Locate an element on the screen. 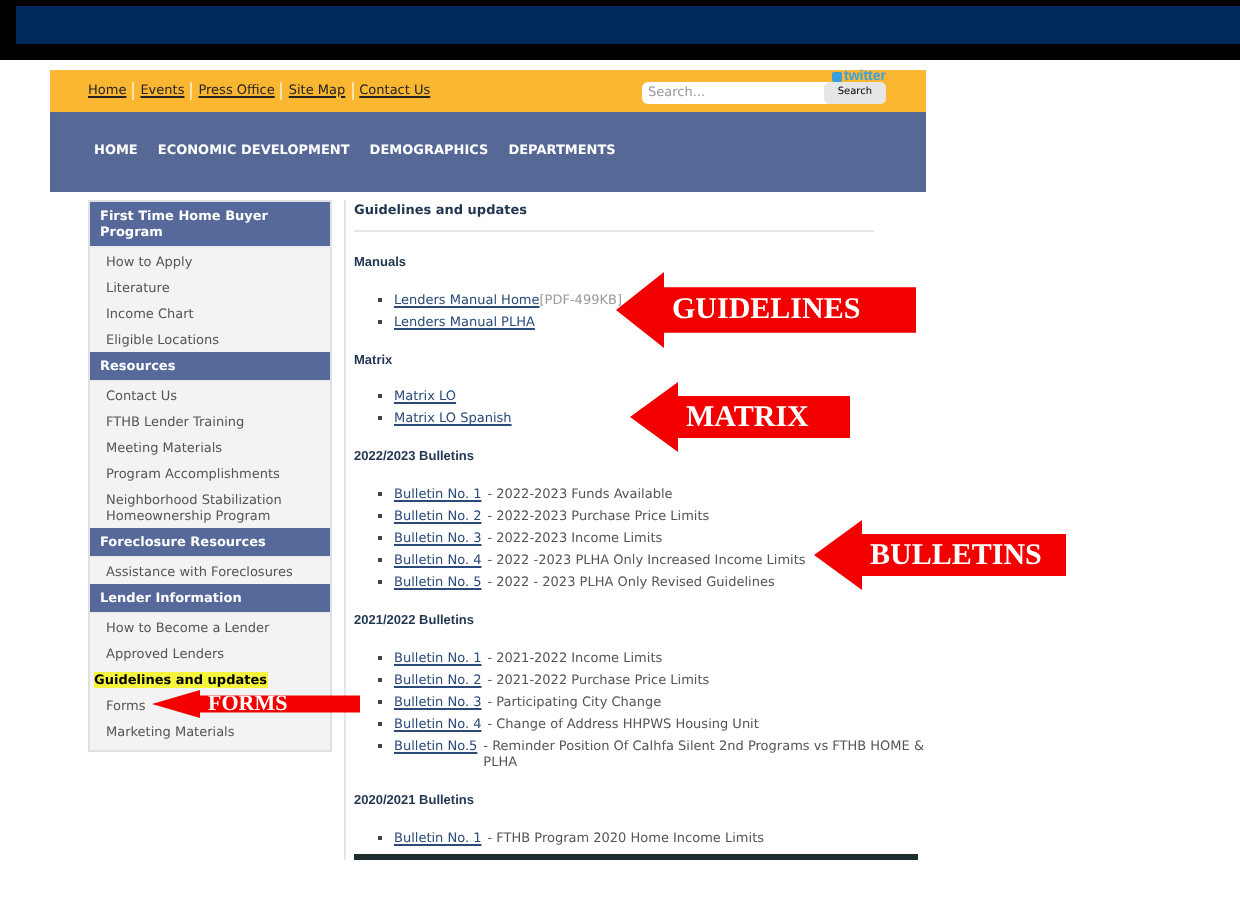  callout-label: GUIDELINES is located at coordinates (766, 310).